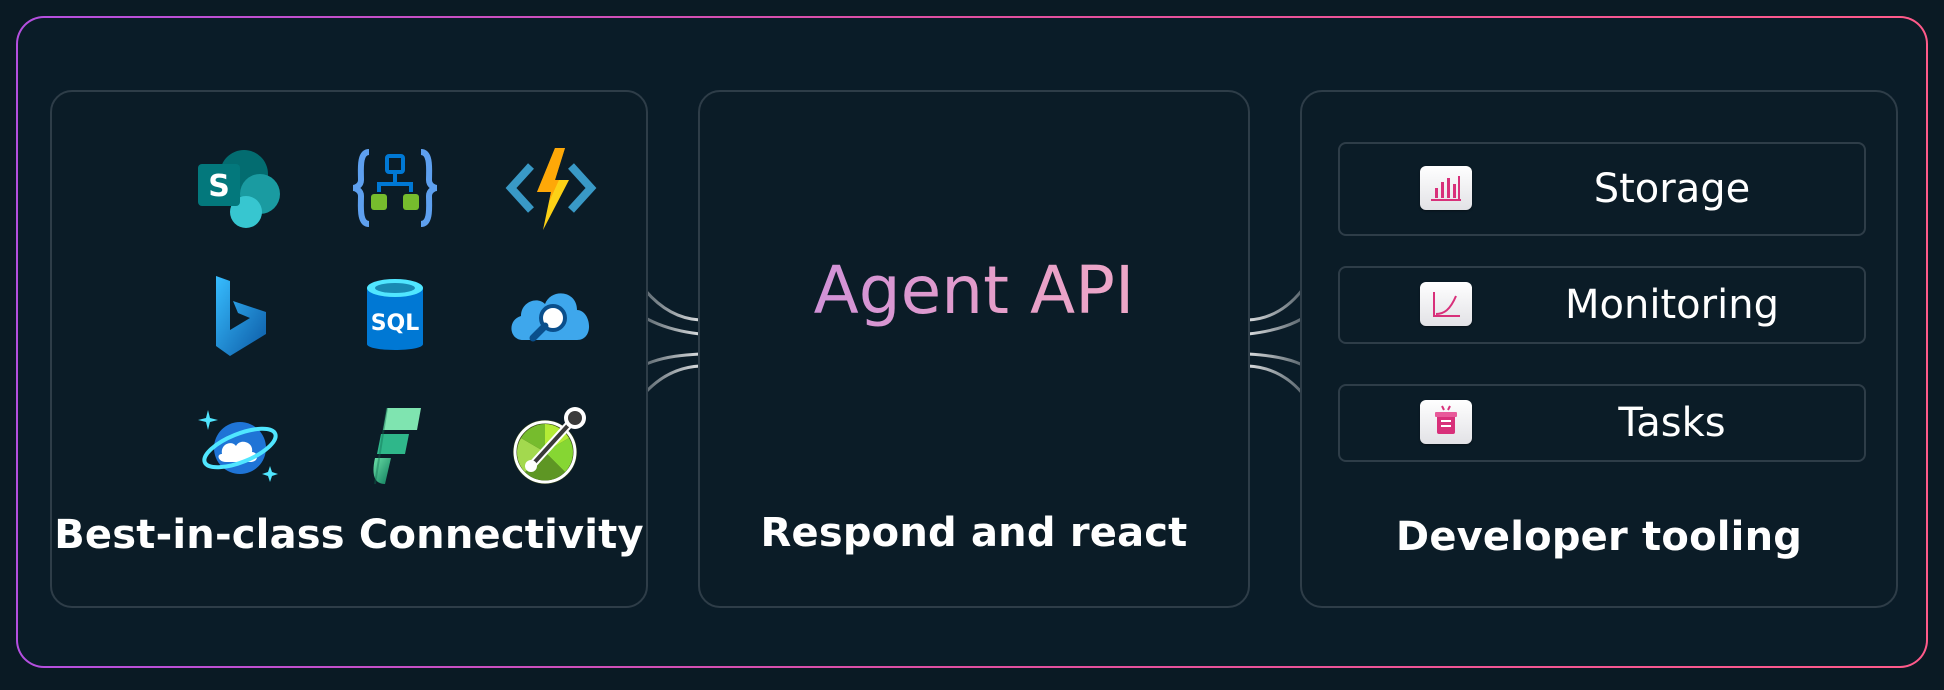 This screenshot has width=1944, height=690. What do you see at coordinates (1446, 188) in the screenshot?
I see `storage-chart-icon` at bounding box center [1446, 188].